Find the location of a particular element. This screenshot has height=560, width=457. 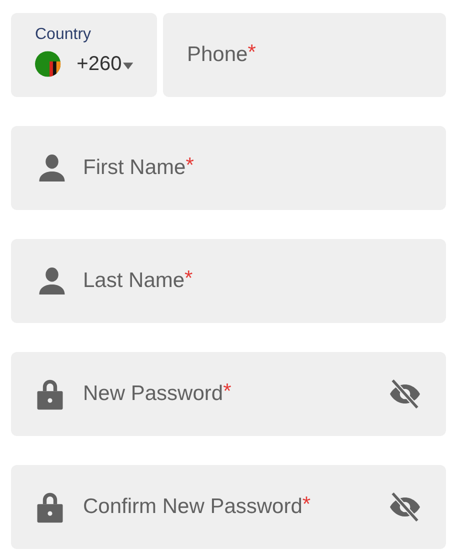

dropdown-caret-icon is located at coordinates (127, 66).